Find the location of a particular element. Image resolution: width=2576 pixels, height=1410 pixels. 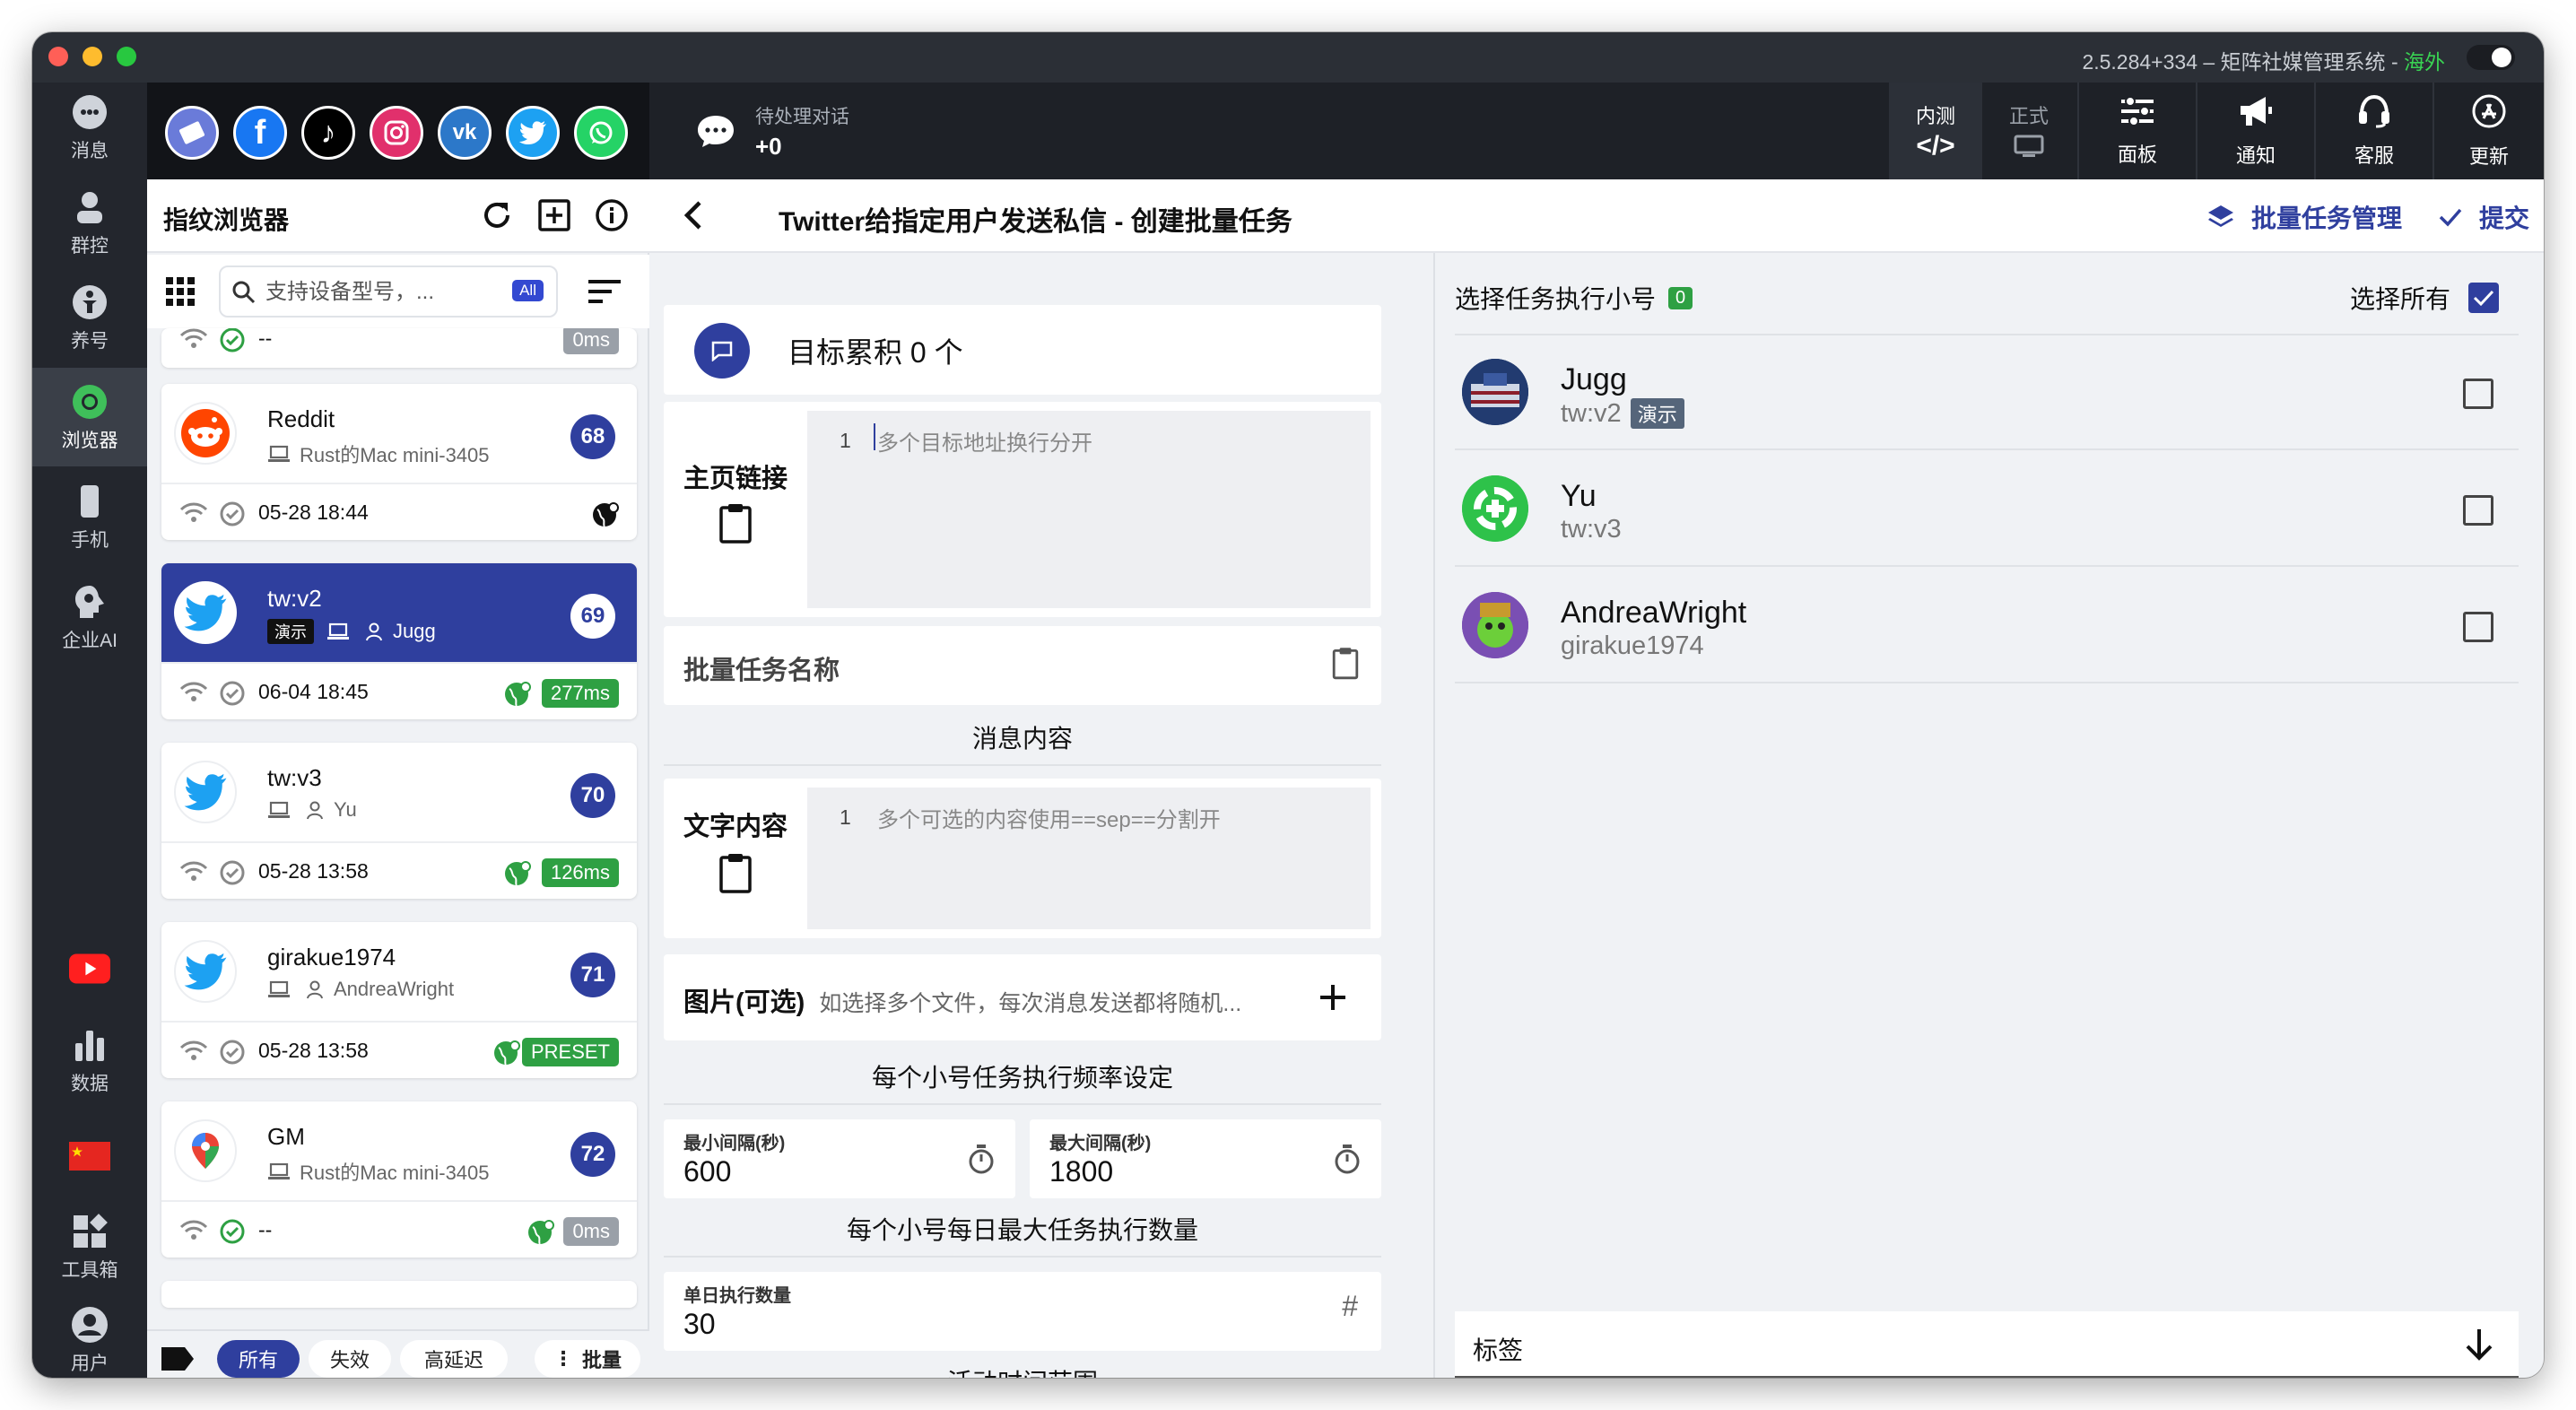

notify-button: 通知 is located at coordinates (2255, 131).